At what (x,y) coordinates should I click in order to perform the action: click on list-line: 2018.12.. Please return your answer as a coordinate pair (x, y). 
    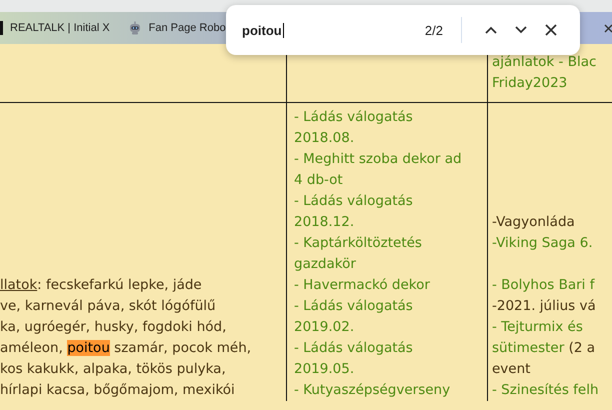
    Looking at the image, I should click on (324, 222).